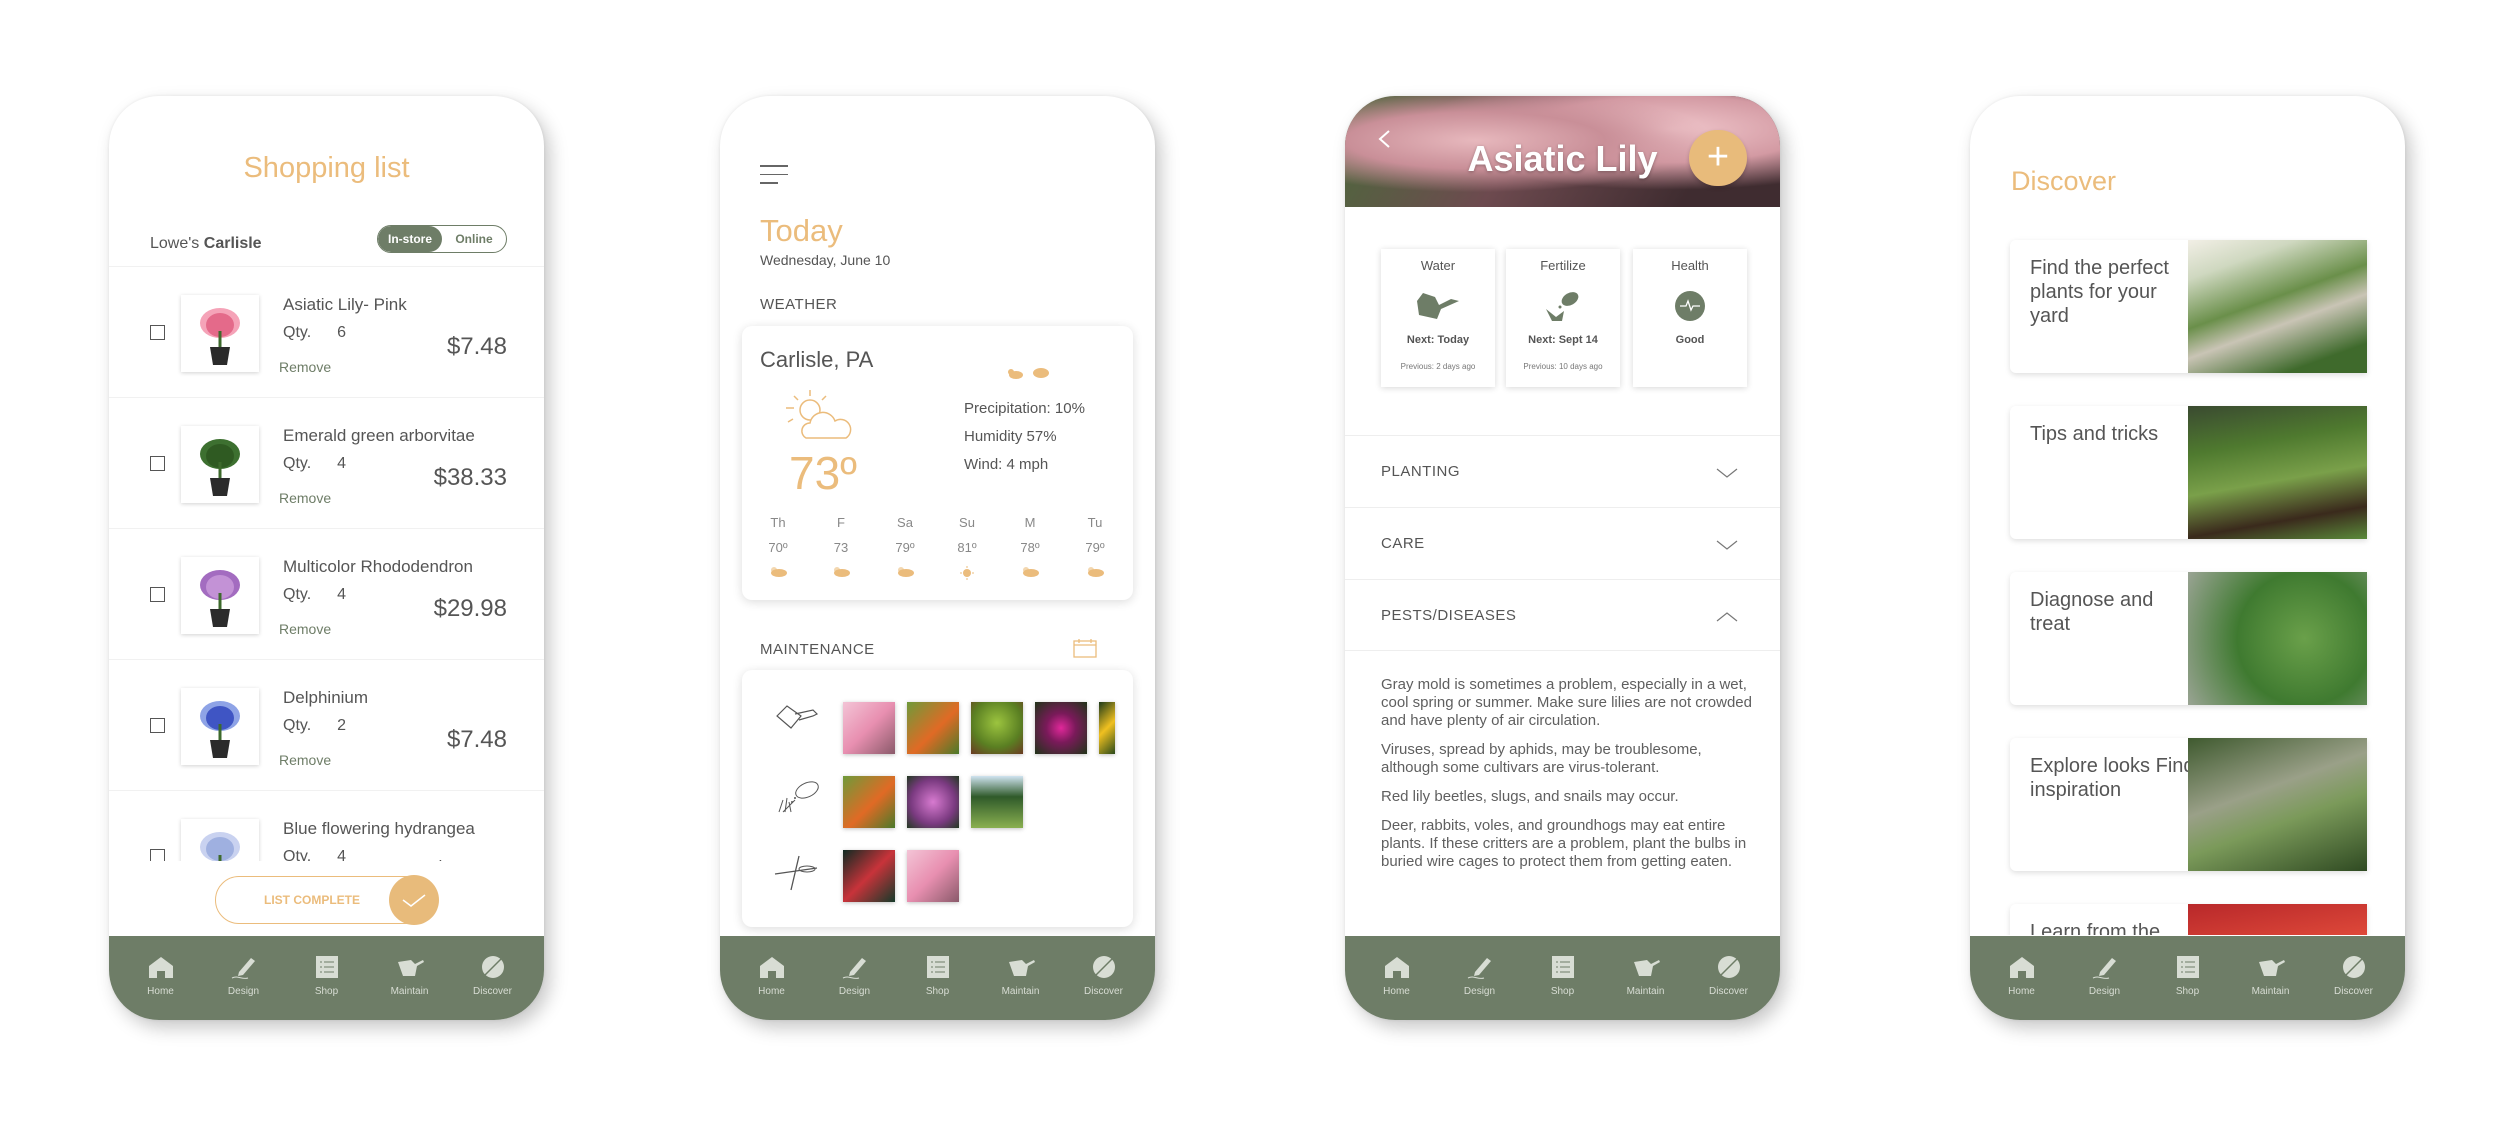 The height and width of the screenshot is (1129, 2500). What do you see at coordinates (470, 859) in the screenshot?
I see `item-price: $15.98` at bounding box center [470, 859].